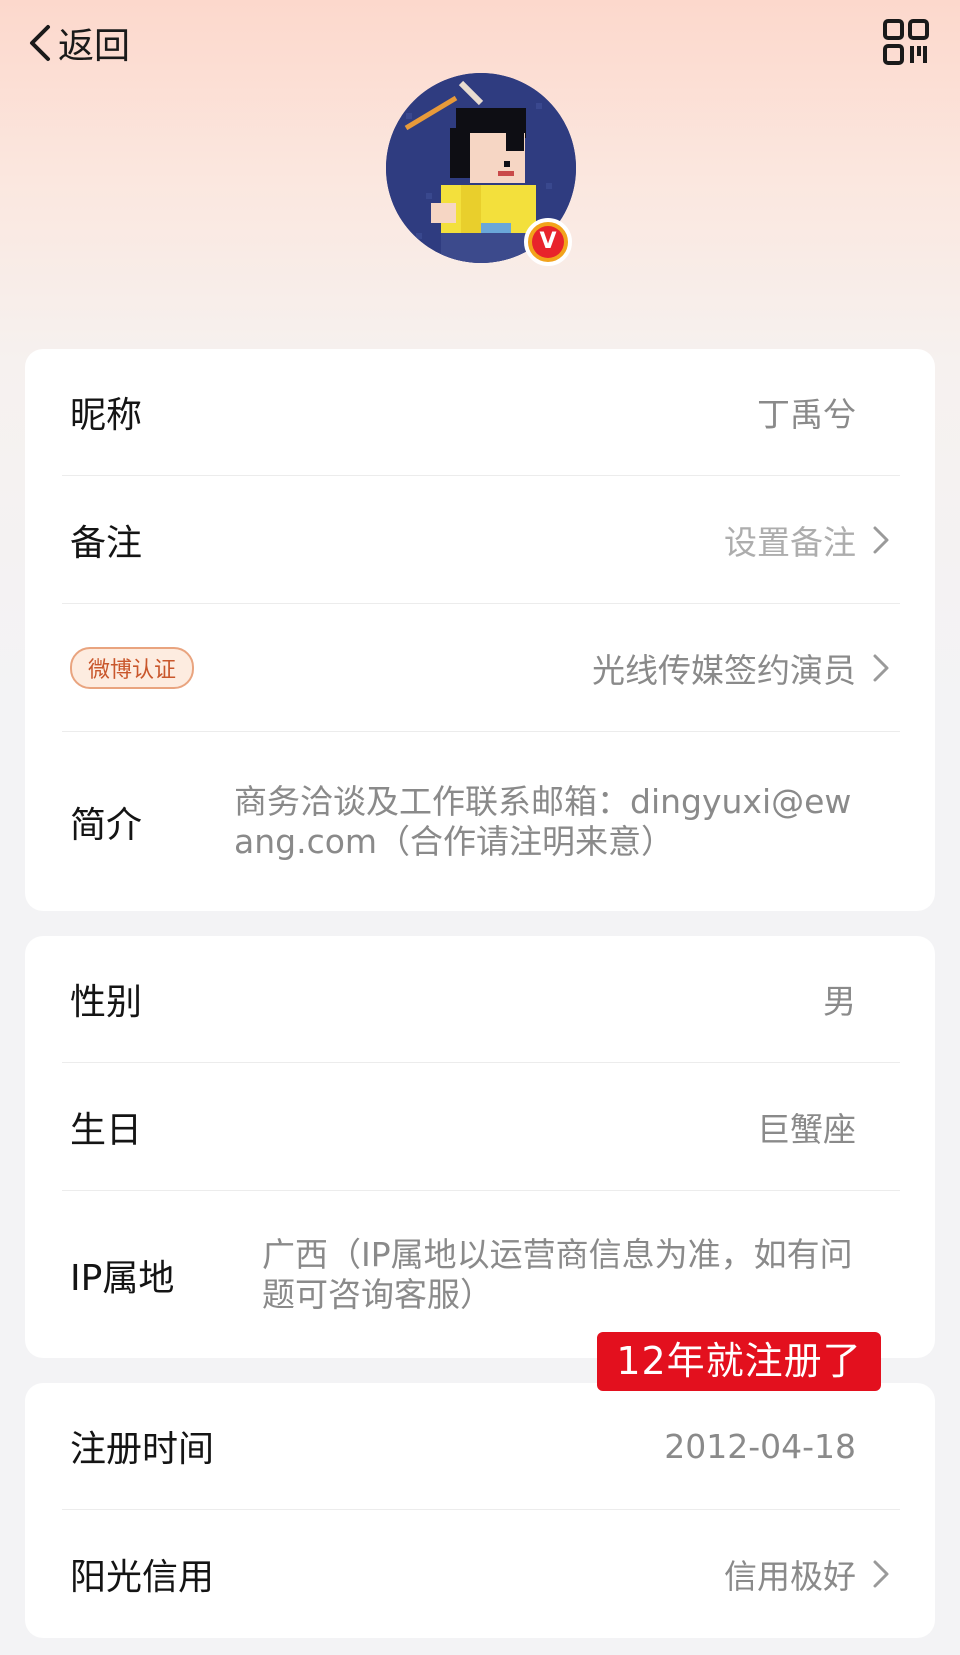 The image size is (960, 1655). What do you see at coordinates (806, 414) in the screenshot?
I see `nickname-value: 丁禹兮` at bounding box center [806, 414].